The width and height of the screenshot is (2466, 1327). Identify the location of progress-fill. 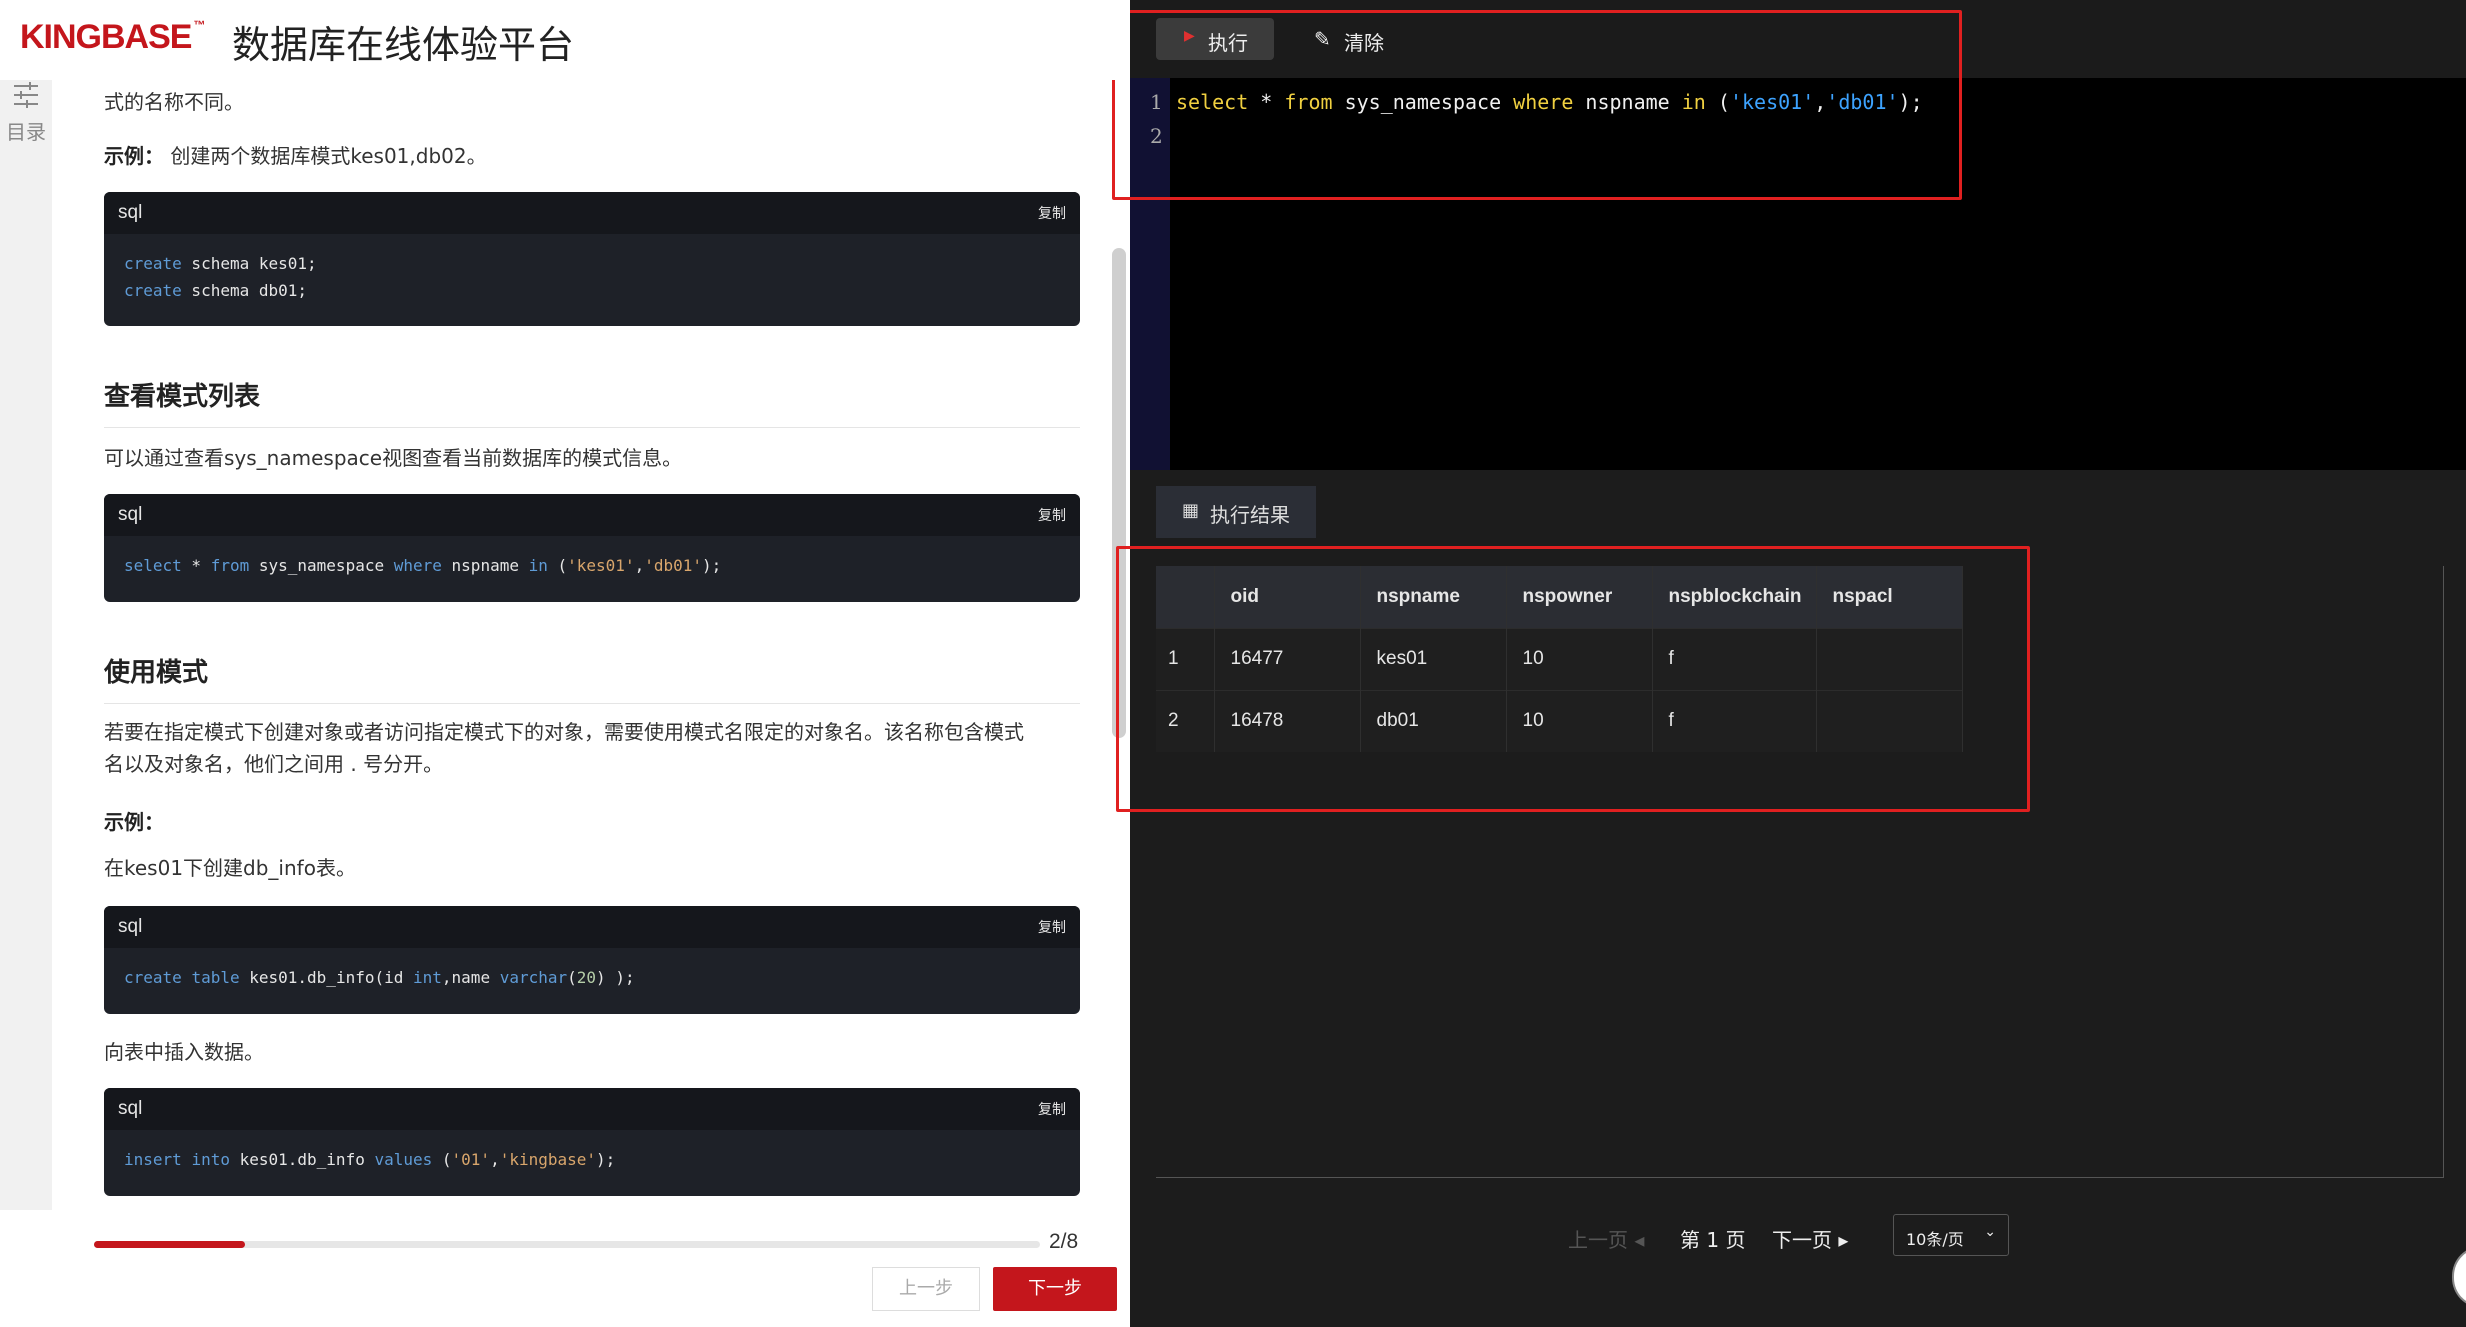
(170, 1244).